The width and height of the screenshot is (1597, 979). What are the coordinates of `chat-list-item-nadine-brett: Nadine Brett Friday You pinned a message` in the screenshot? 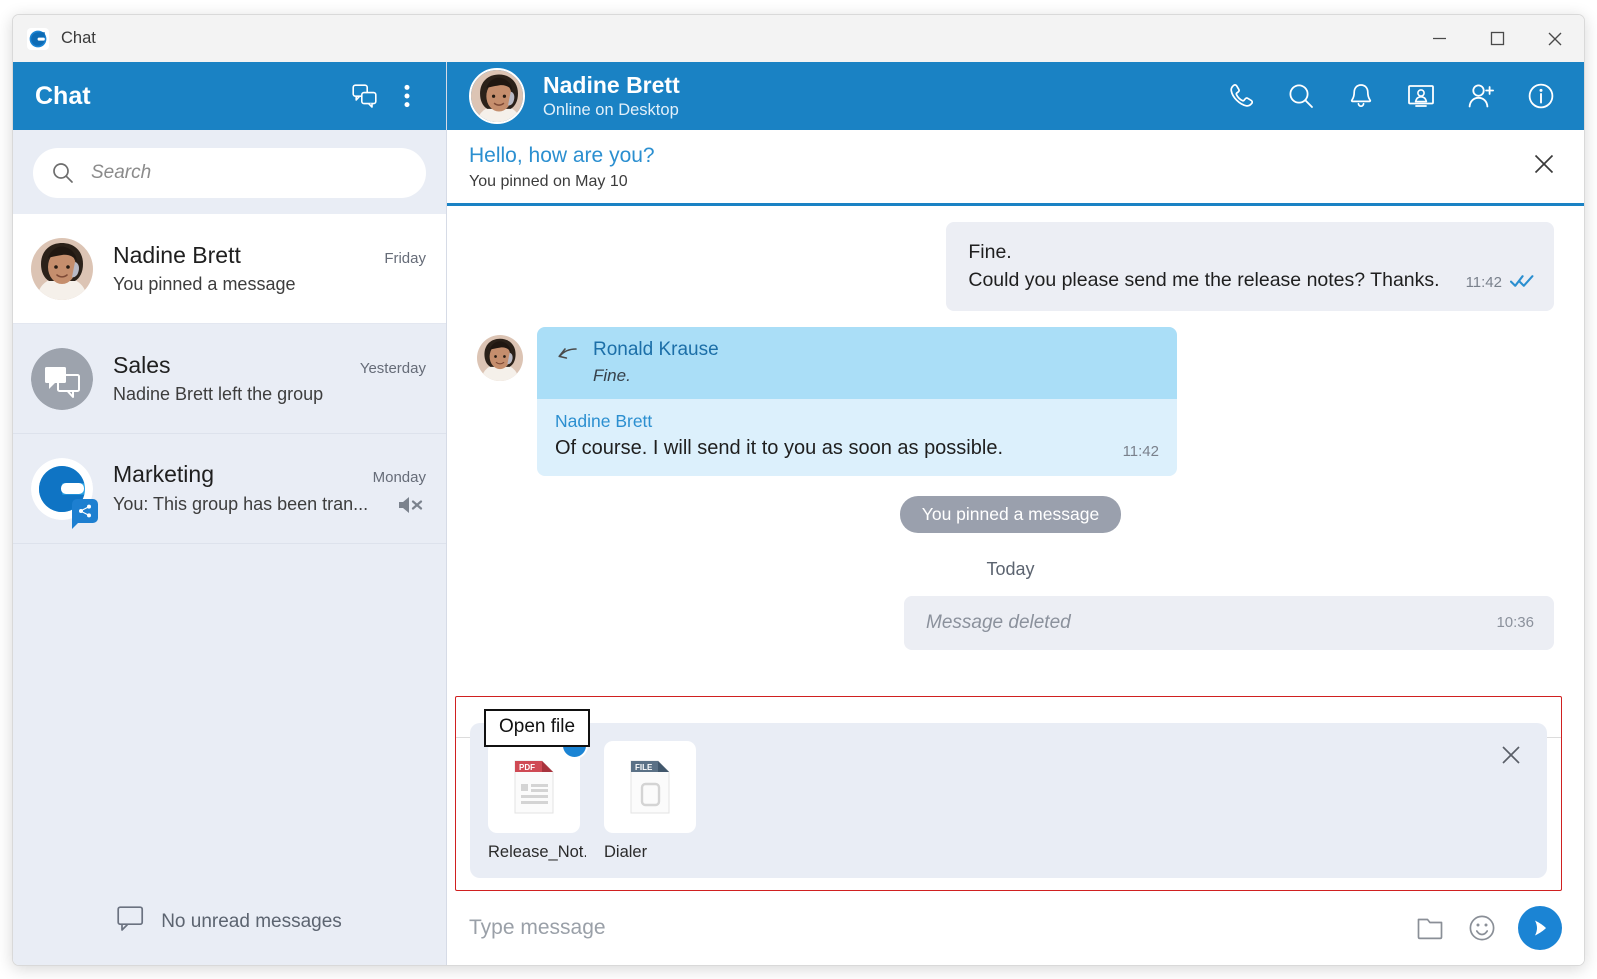 It's located at (229, 269).